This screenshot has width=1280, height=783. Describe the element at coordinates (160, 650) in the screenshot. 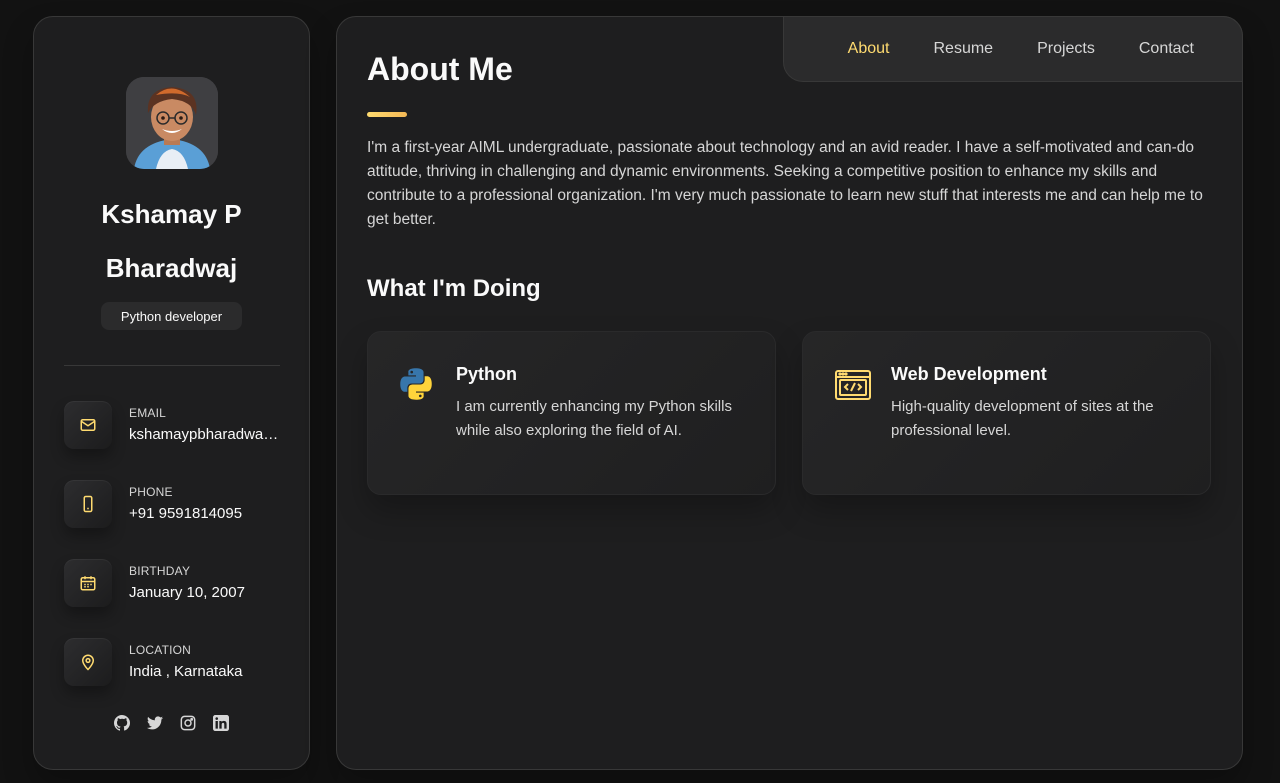

I see `contact-label: Location` at that location.